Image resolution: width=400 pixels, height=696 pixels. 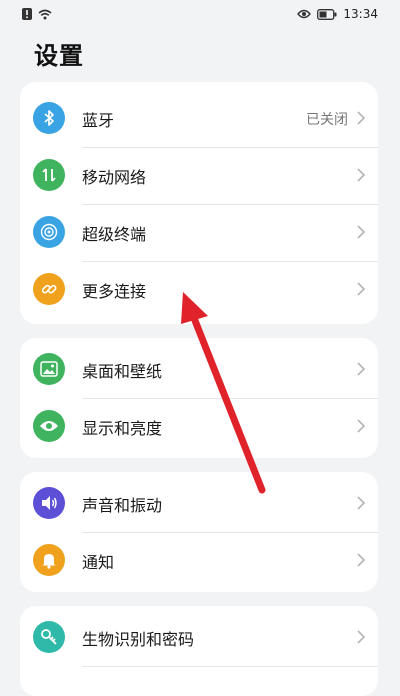 I want to click on settings-item-super-device: 超级终端, so click(x=199, y=232).